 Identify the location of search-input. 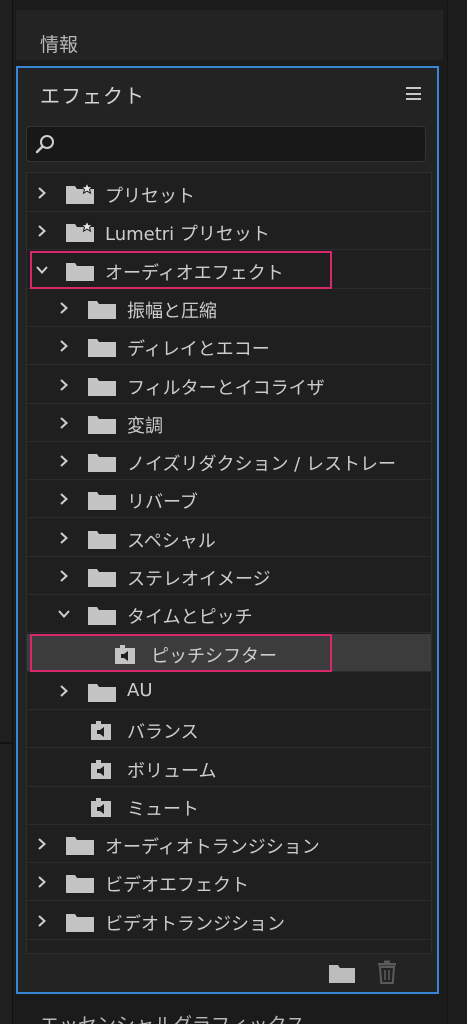
(238, 145).